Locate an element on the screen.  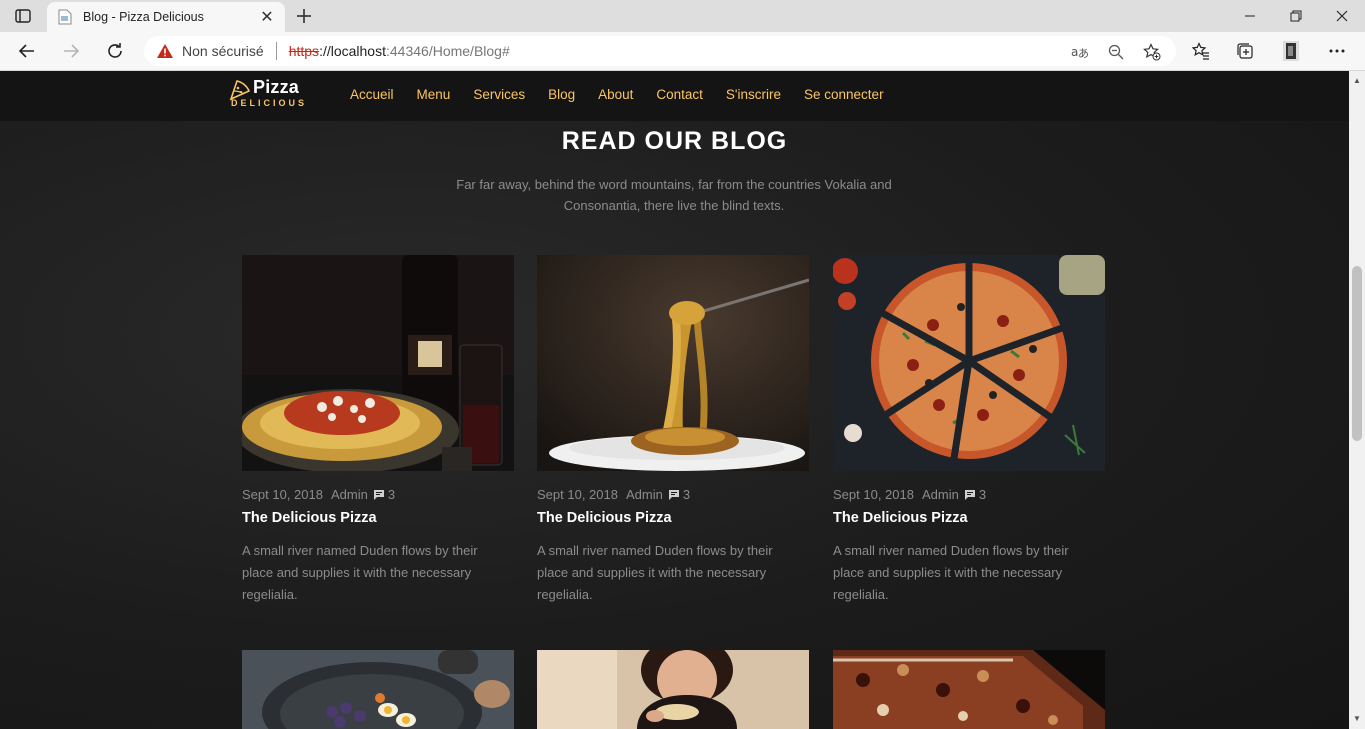
menu-item-sinscrire: S'inscrire is located at coordinates (753, 94).